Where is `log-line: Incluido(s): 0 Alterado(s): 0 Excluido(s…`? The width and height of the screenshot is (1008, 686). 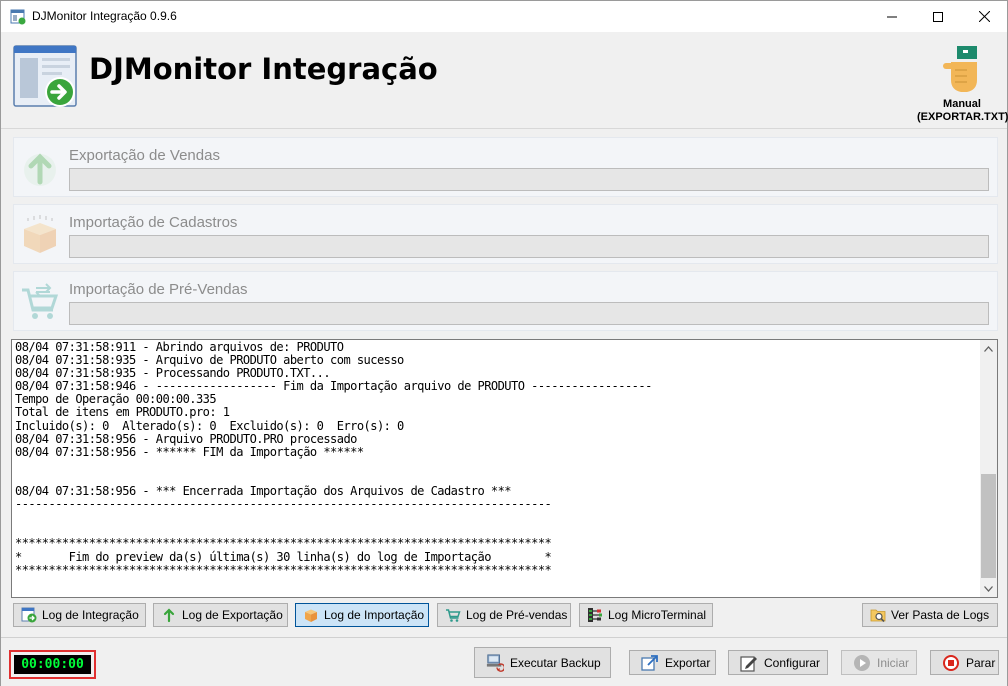 log-line: Incluido(s): 0 Alterado(s): 0 Excluido(s… is located at coordinates (209, 425).